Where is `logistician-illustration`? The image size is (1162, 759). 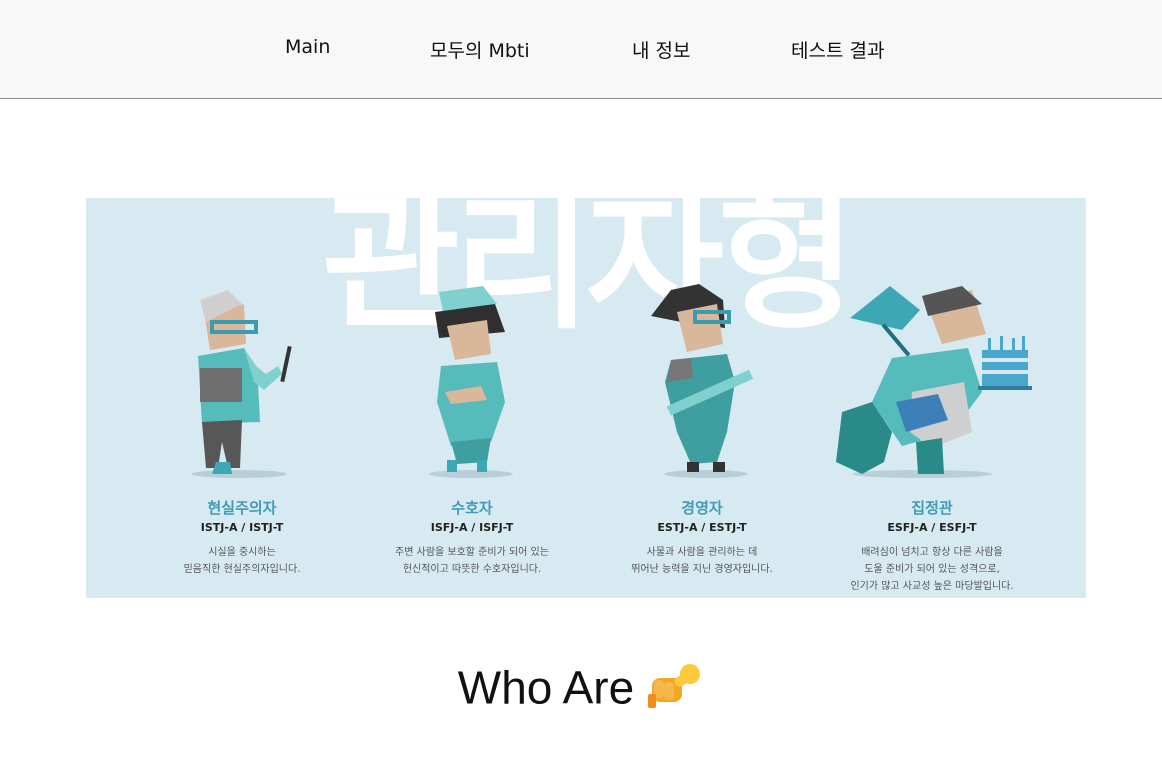 logistician-illustration is located at coordinates (241, 384).